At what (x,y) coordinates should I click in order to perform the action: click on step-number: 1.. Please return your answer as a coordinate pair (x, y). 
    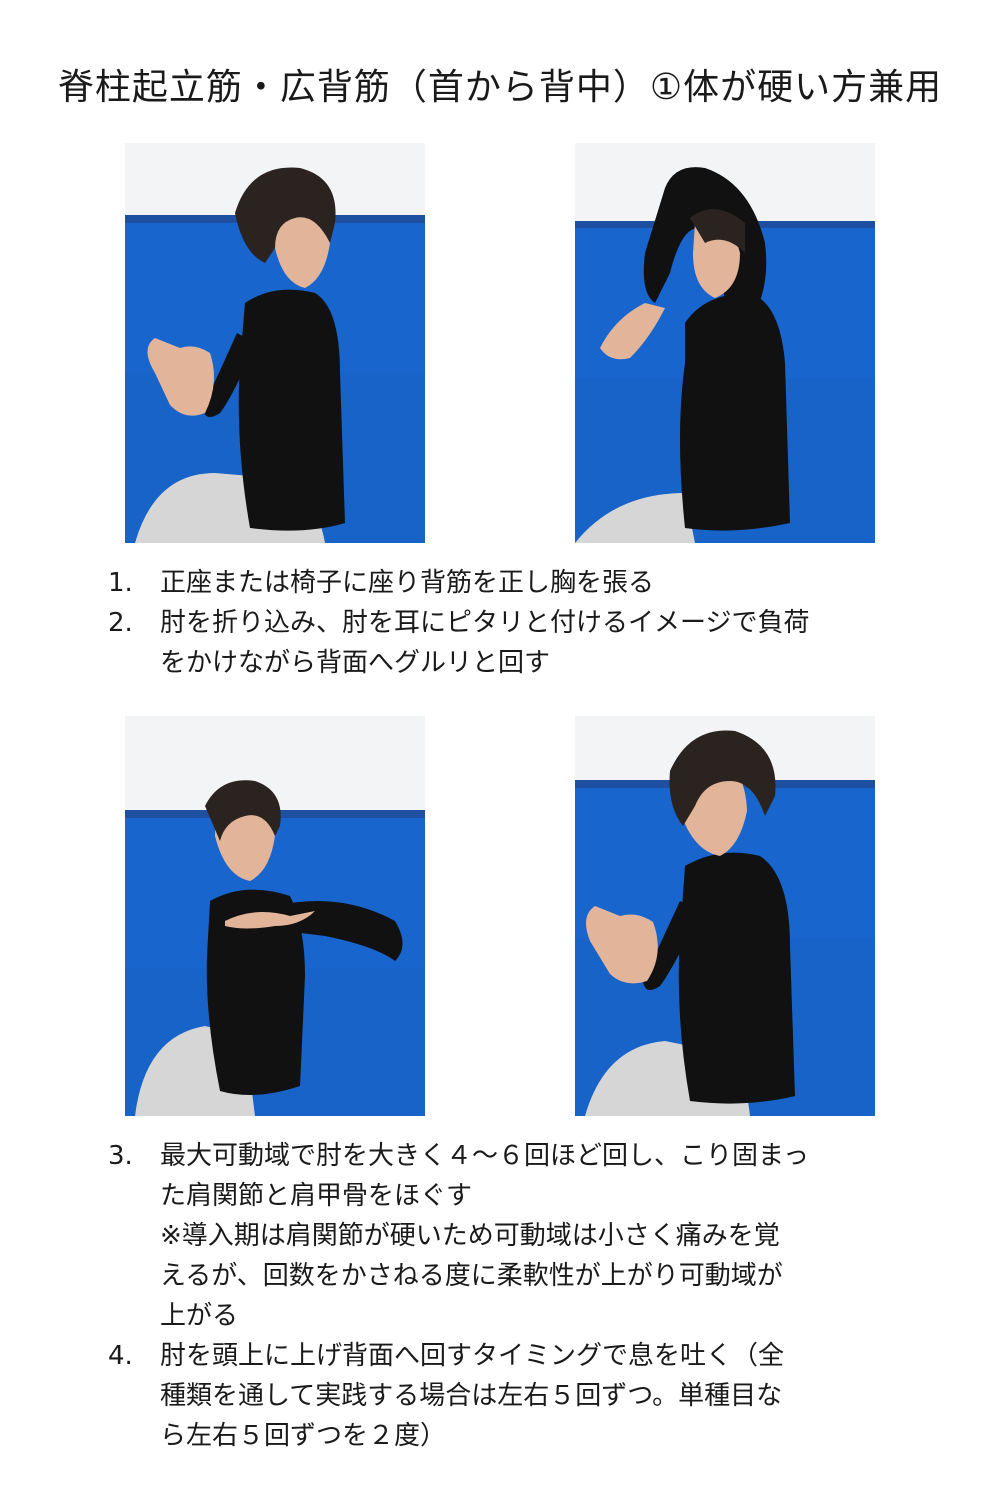
    Looking at the image, I should click on (120, 583).